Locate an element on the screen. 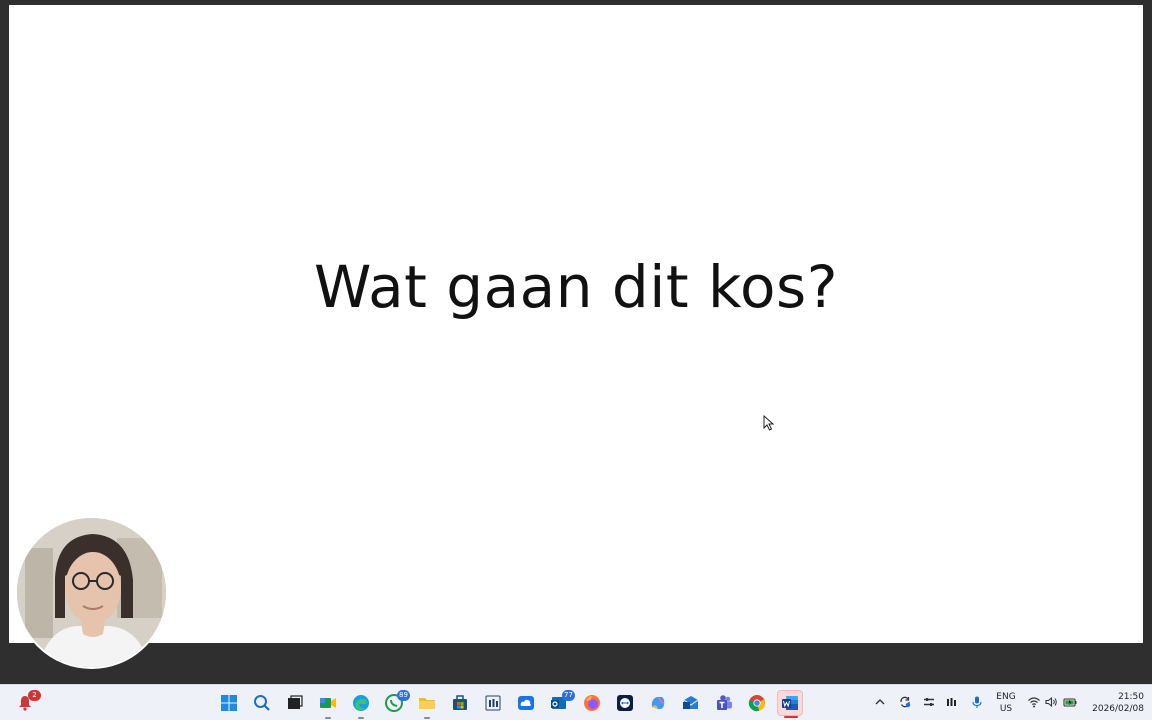 The height and width of the screenshot is (720, 1152). taskbar: 2 89 77 ENG US 21:50 2026/02/08 is located at coordinates (576, 702).